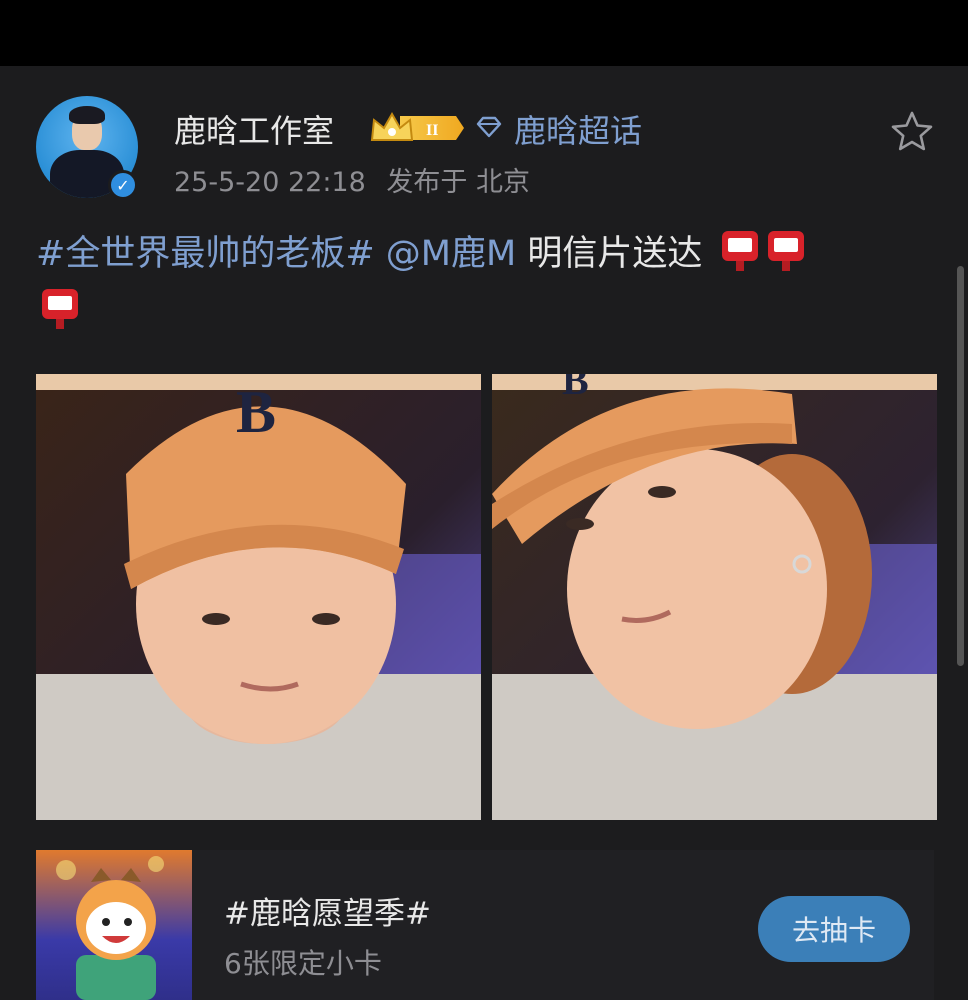 This screenshot has width=968, height=1000. What do you see at coordinates (114, 925) in the screenshot?
I see `promo-image` at bounding box center [114, 925].